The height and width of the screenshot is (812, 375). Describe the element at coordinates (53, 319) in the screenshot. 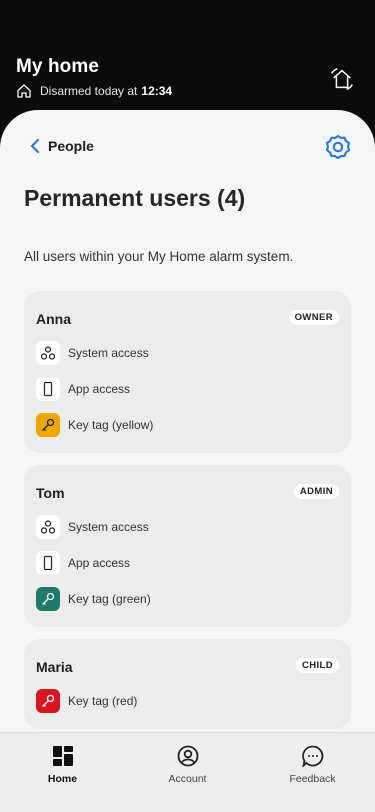

I see `user-name: Anna` at that location.